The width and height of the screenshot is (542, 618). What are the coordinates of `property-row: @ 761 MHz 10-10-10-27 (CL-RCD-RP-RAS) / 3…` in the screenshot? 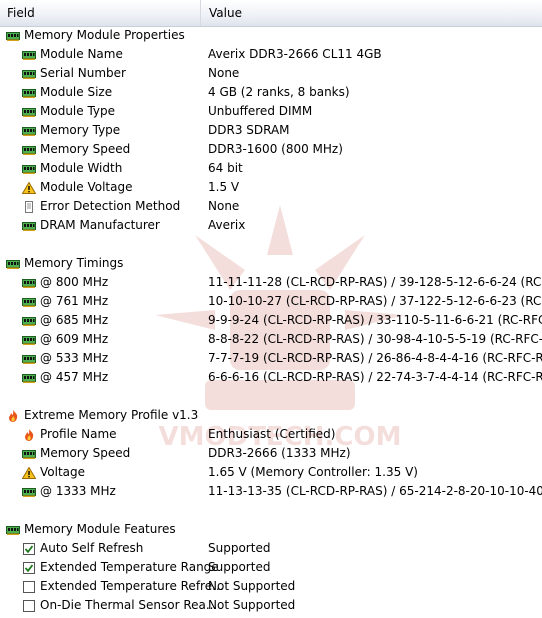 It's located at (271, 301).